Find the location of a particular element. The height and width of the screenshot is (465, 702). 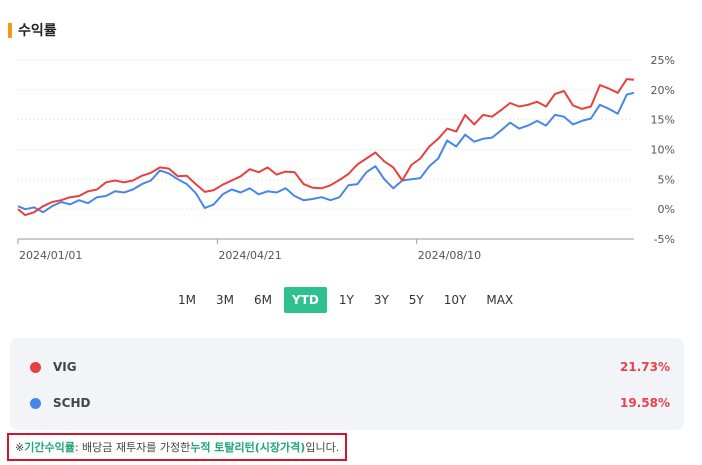

legend-name: SCHD is located at coordinates (72, 403).